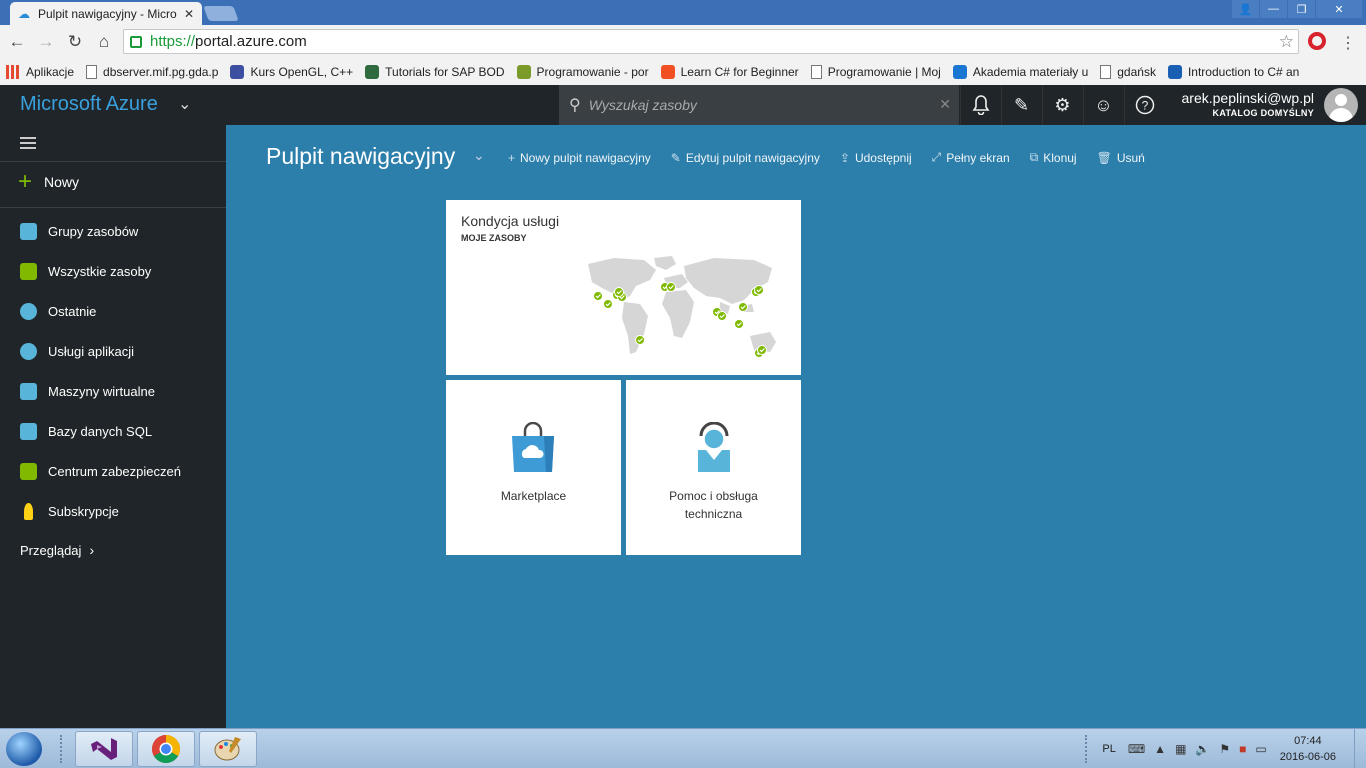 The width and height of the screenshot is (1366, 768). I want to click on language-indicator: PL, so click(1108, 749).